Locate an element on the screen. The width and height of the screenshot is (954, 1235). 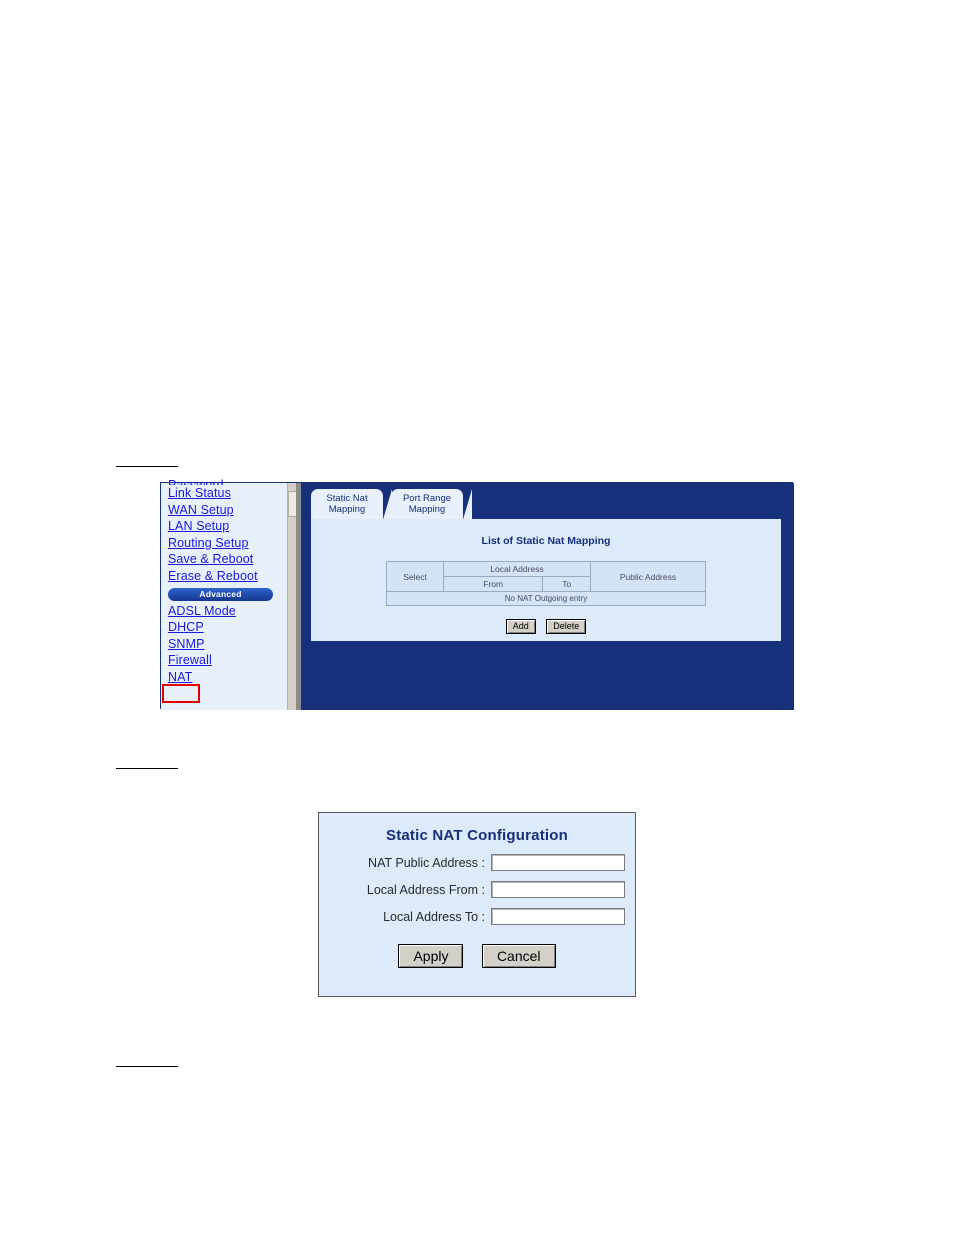
sidebar-item-snmp: SNMP is located at coordinates (227, 644).